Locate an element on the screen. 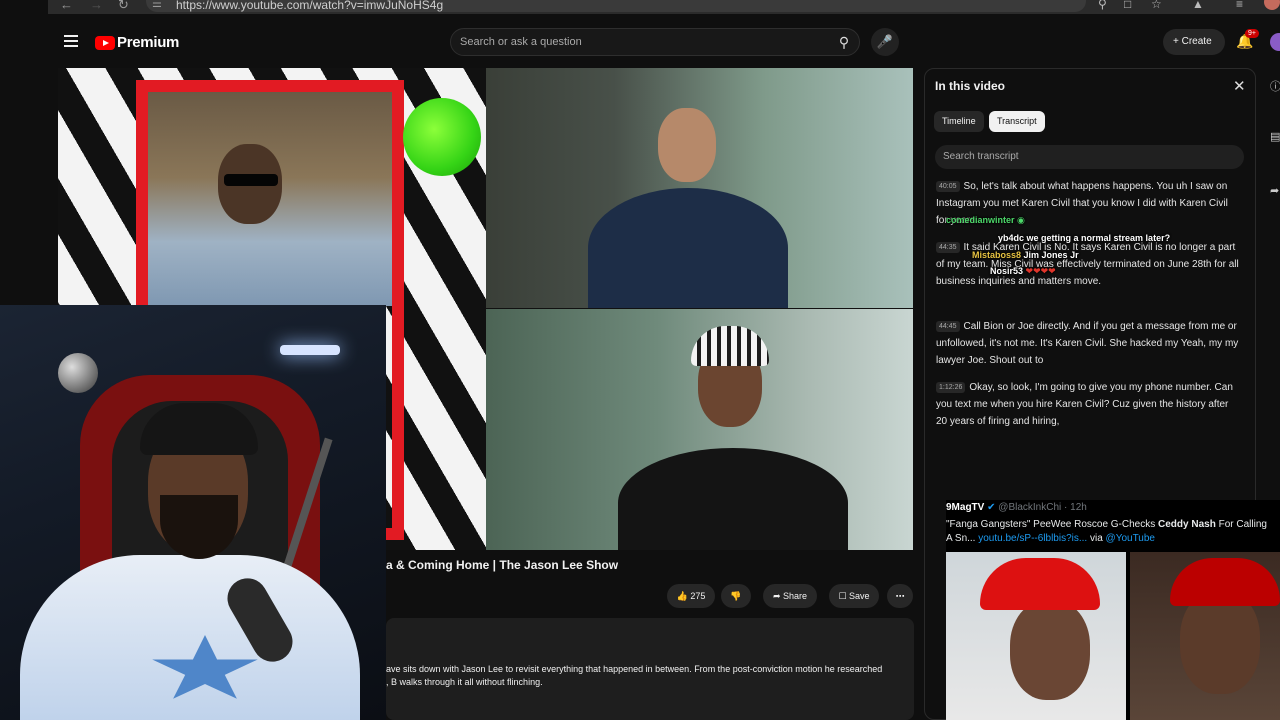 The height and width of the screenshot is (720, 1280). brand-label: Premium is located at coordinates (148, 42).